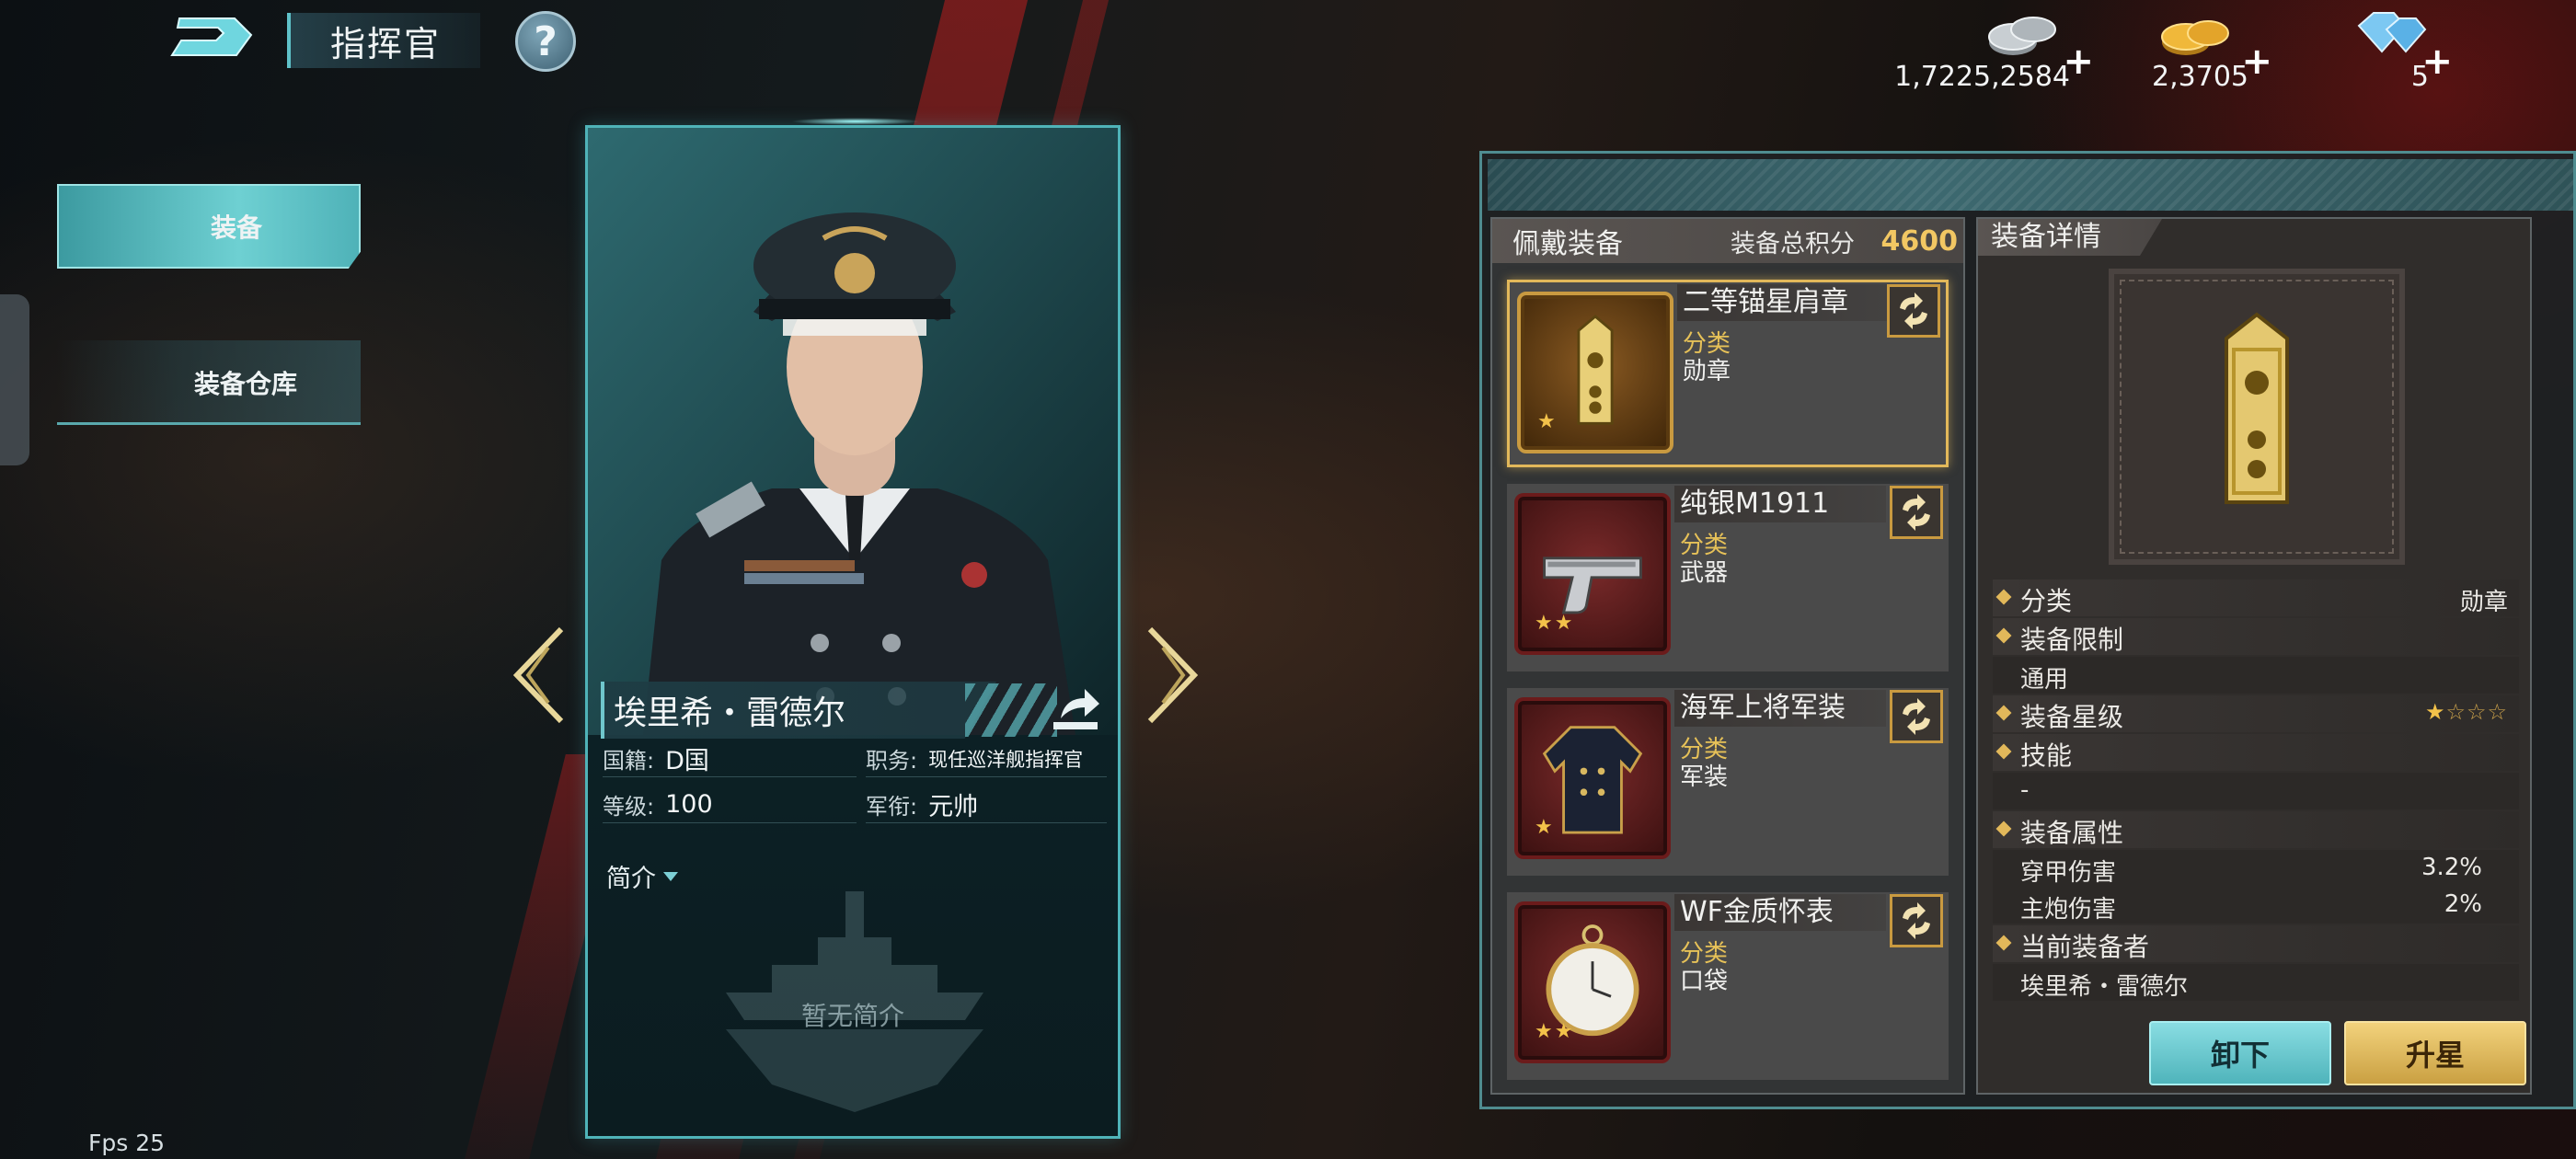 Image resolution: width=2576 pixels, height=1159 pixels. What do you see at coordinates (2256, 752) in the screenshot?
I see `detail-row-skill: 技能` at bounding box center [2256, 752].